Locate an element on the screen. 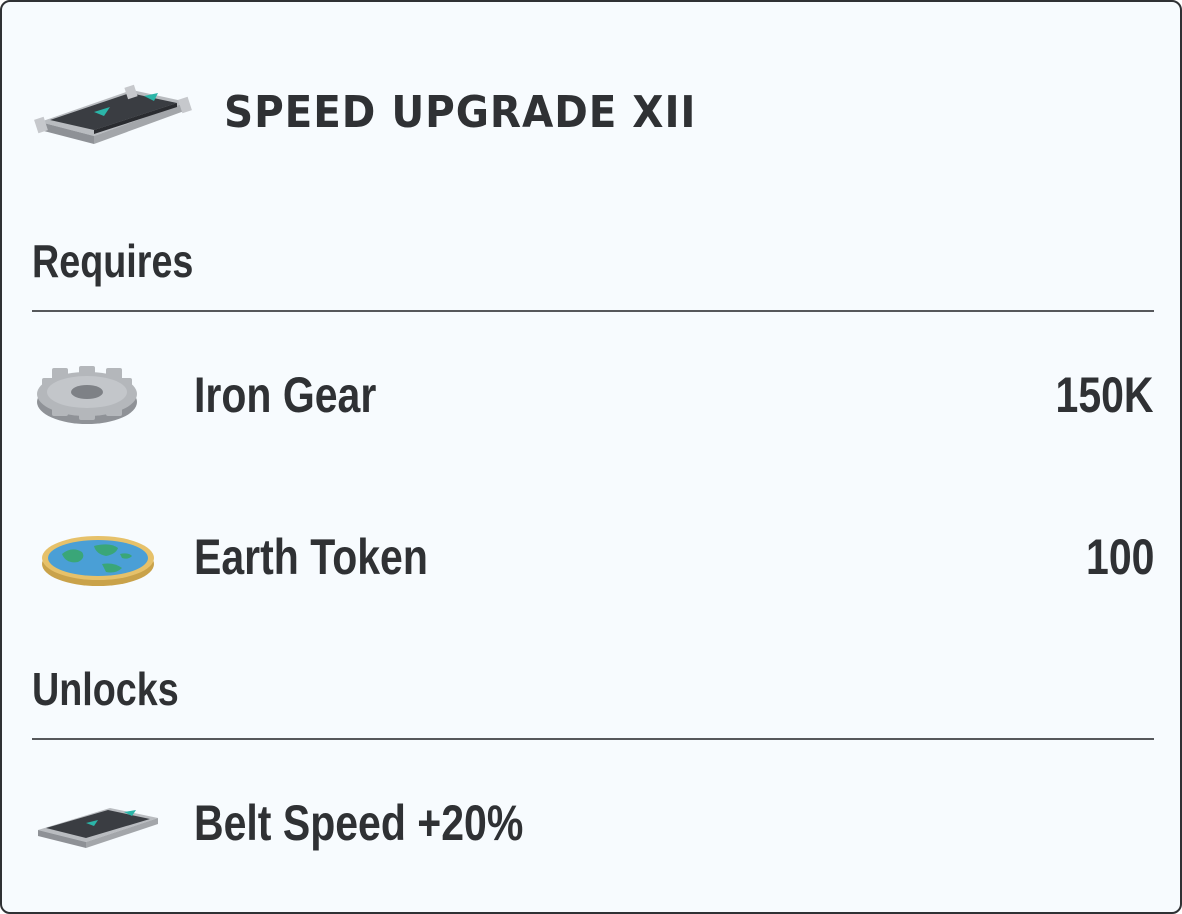 This screenshot has width=1182, height=914. card-header: SPEED UPGRADE XII is located at coordinates (384, 112).